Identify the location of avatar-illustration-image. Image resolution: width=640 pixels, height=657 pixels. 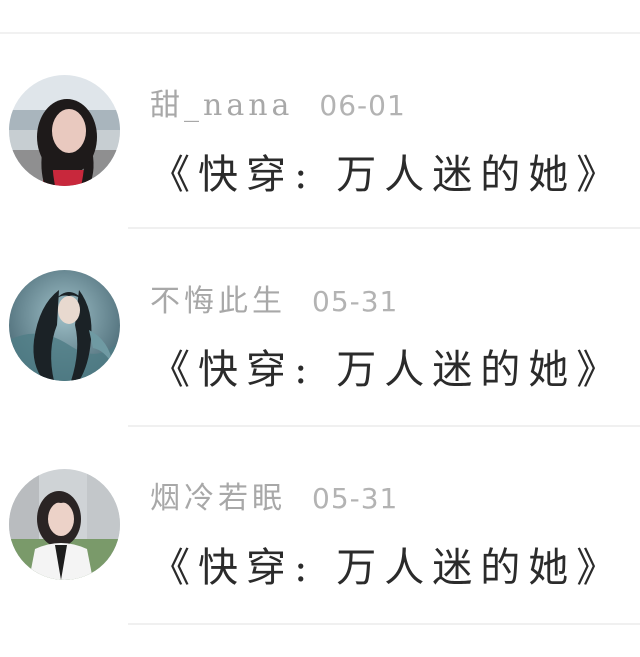
(64, 325).